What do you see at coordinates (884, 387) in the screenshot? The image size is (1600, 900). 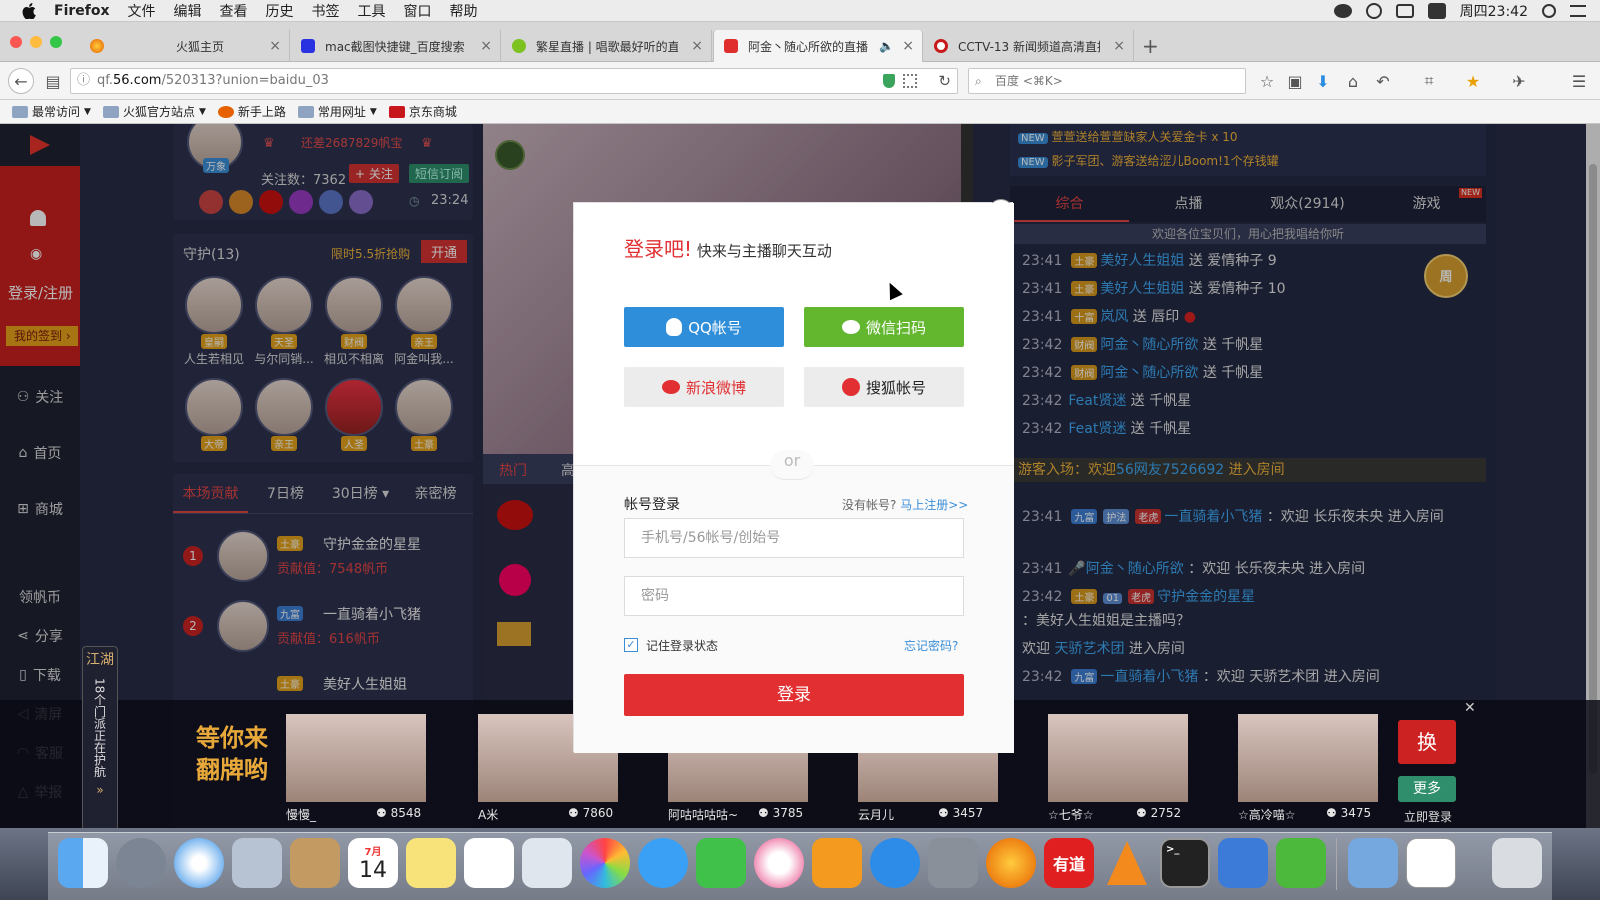 I see `sohu-login-button: 搜狐帐号` at bounding box center [884, 387].